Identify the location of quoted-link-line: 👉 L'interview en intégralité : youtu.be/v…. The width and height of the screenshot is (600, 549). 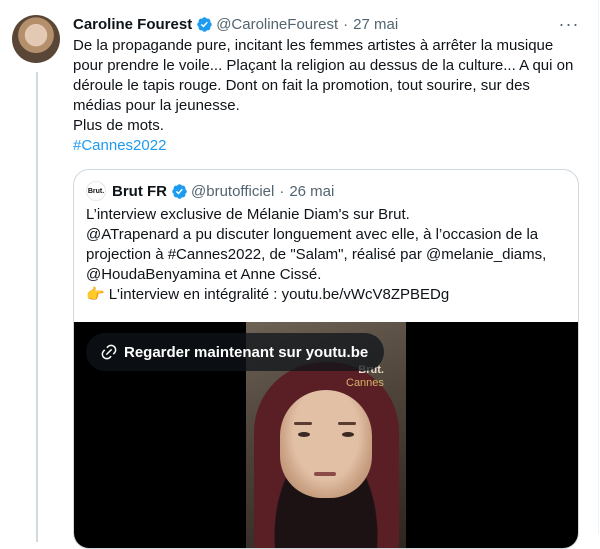
(326, 295).